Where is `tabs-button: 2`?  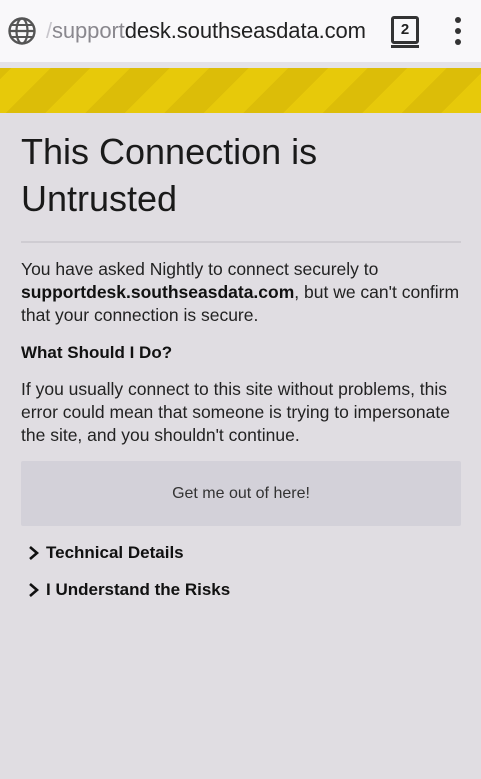
tabs-button: 2 is located at coordinates (405, 31).